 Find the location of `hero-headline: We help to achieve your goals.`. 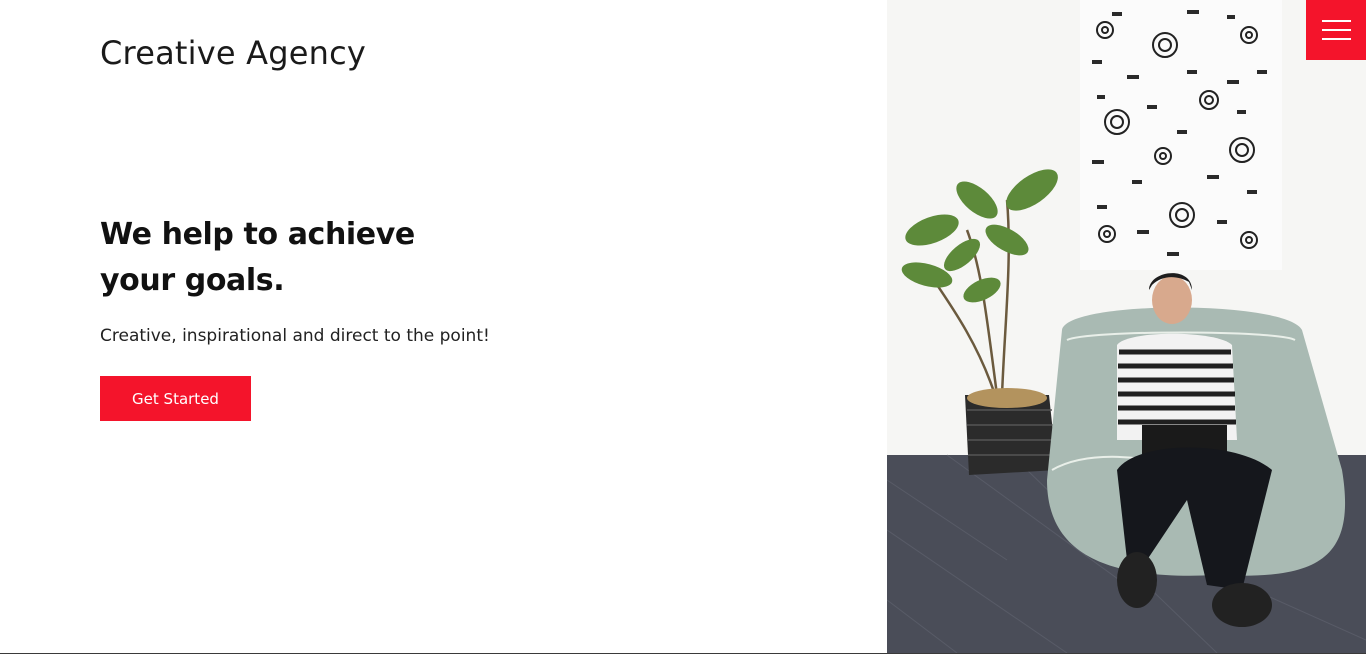

hero-headline: We help to achieve your goals. is located at coordinates (400, 258).